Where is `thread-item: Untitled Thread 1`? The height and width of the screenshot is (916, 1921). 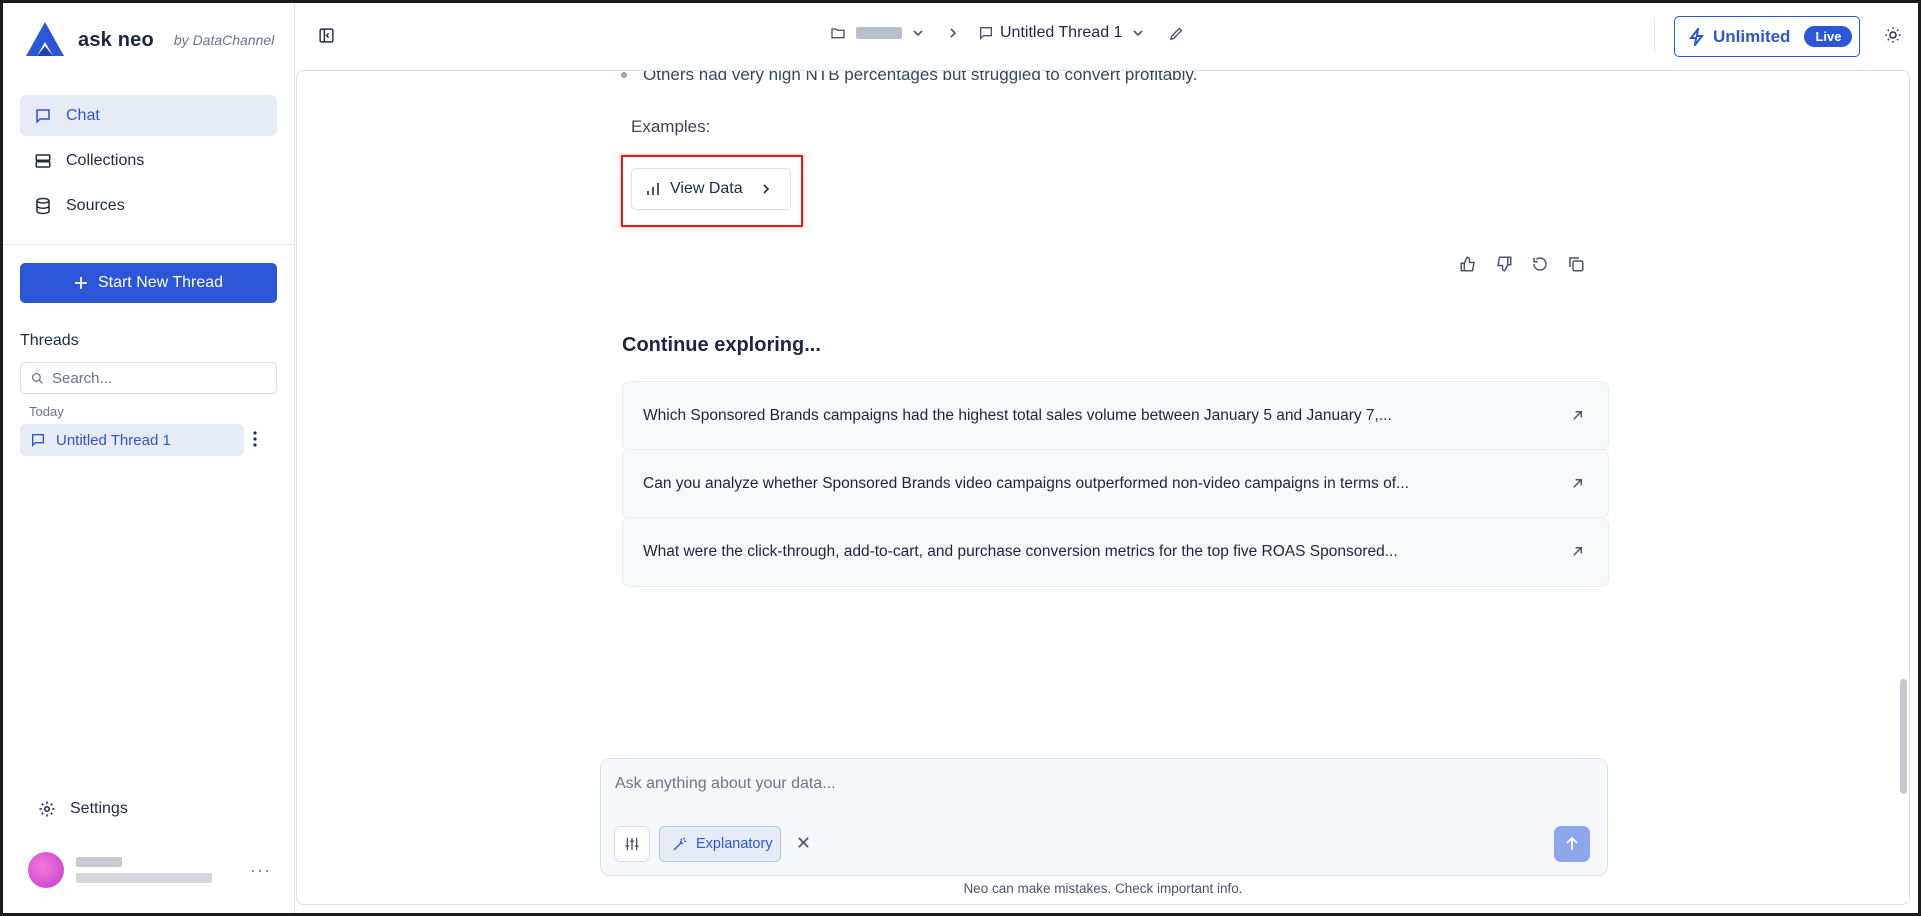 thread-item: Untitled Thread 1 is located at coordinates (132, 440).